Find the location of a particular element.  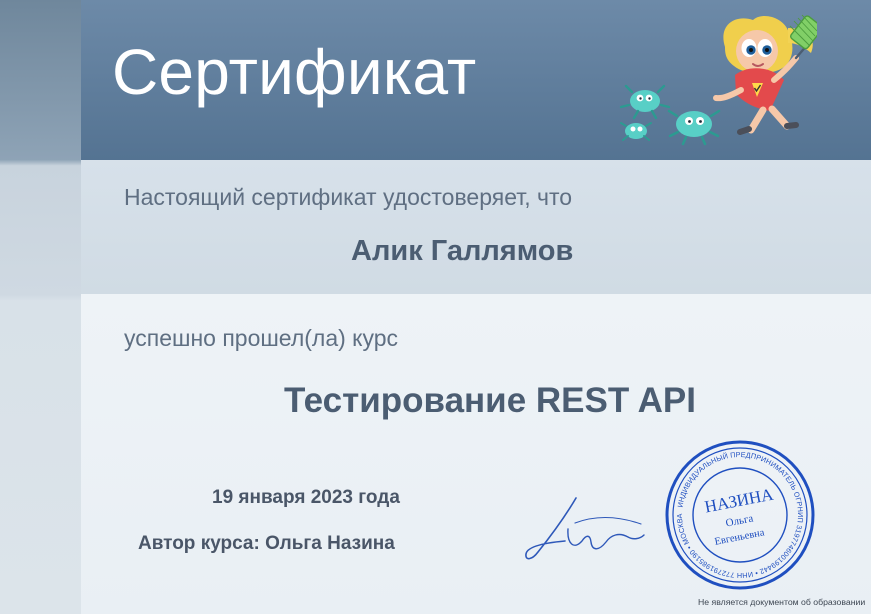

certificate-intro-text: Настоящий сертификат удостоверяет, что is located at coordinates (348, 197).